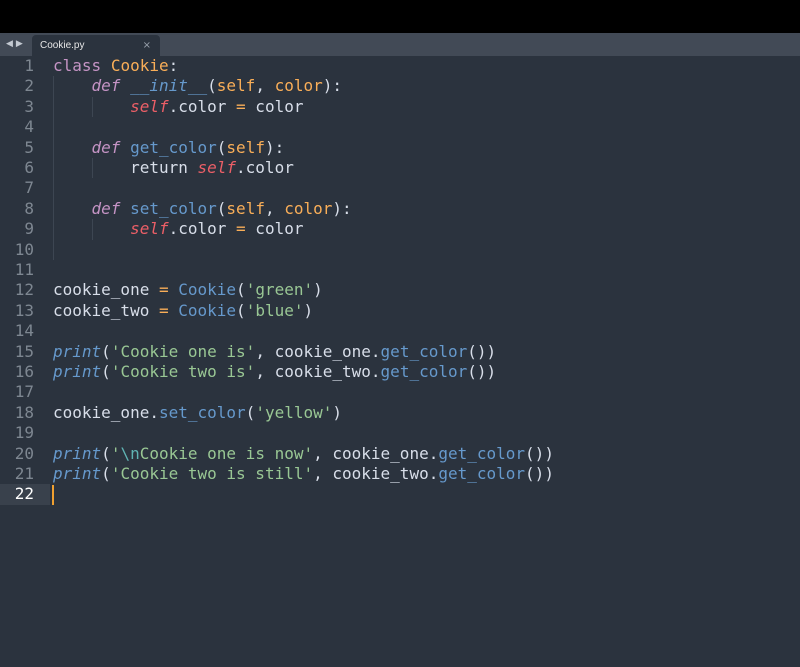 This screenshot has height=667, width=800. What do you see at coordinates (106, 310) in the screenshot?
I see `variable: cookie_two` at bounding box center [106, 310].